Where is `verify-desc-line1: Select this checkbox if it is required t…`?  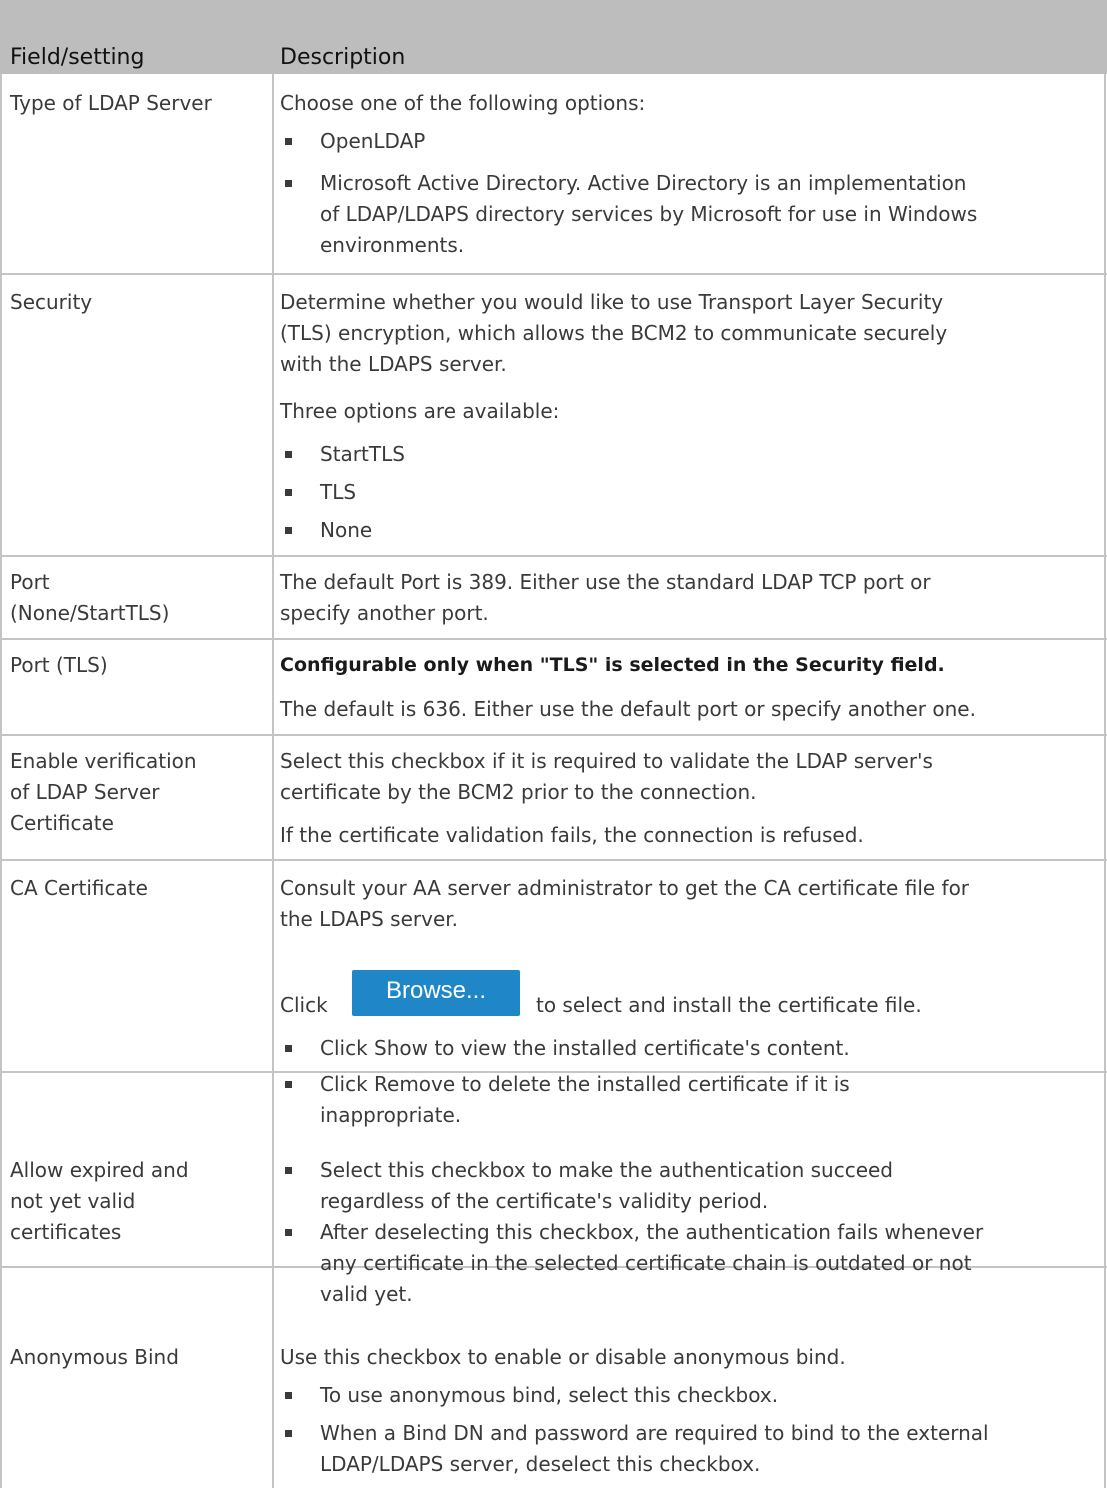 verify-desc-line1: Select this checkbox if it is required t… is located at coordinates (606, 761).